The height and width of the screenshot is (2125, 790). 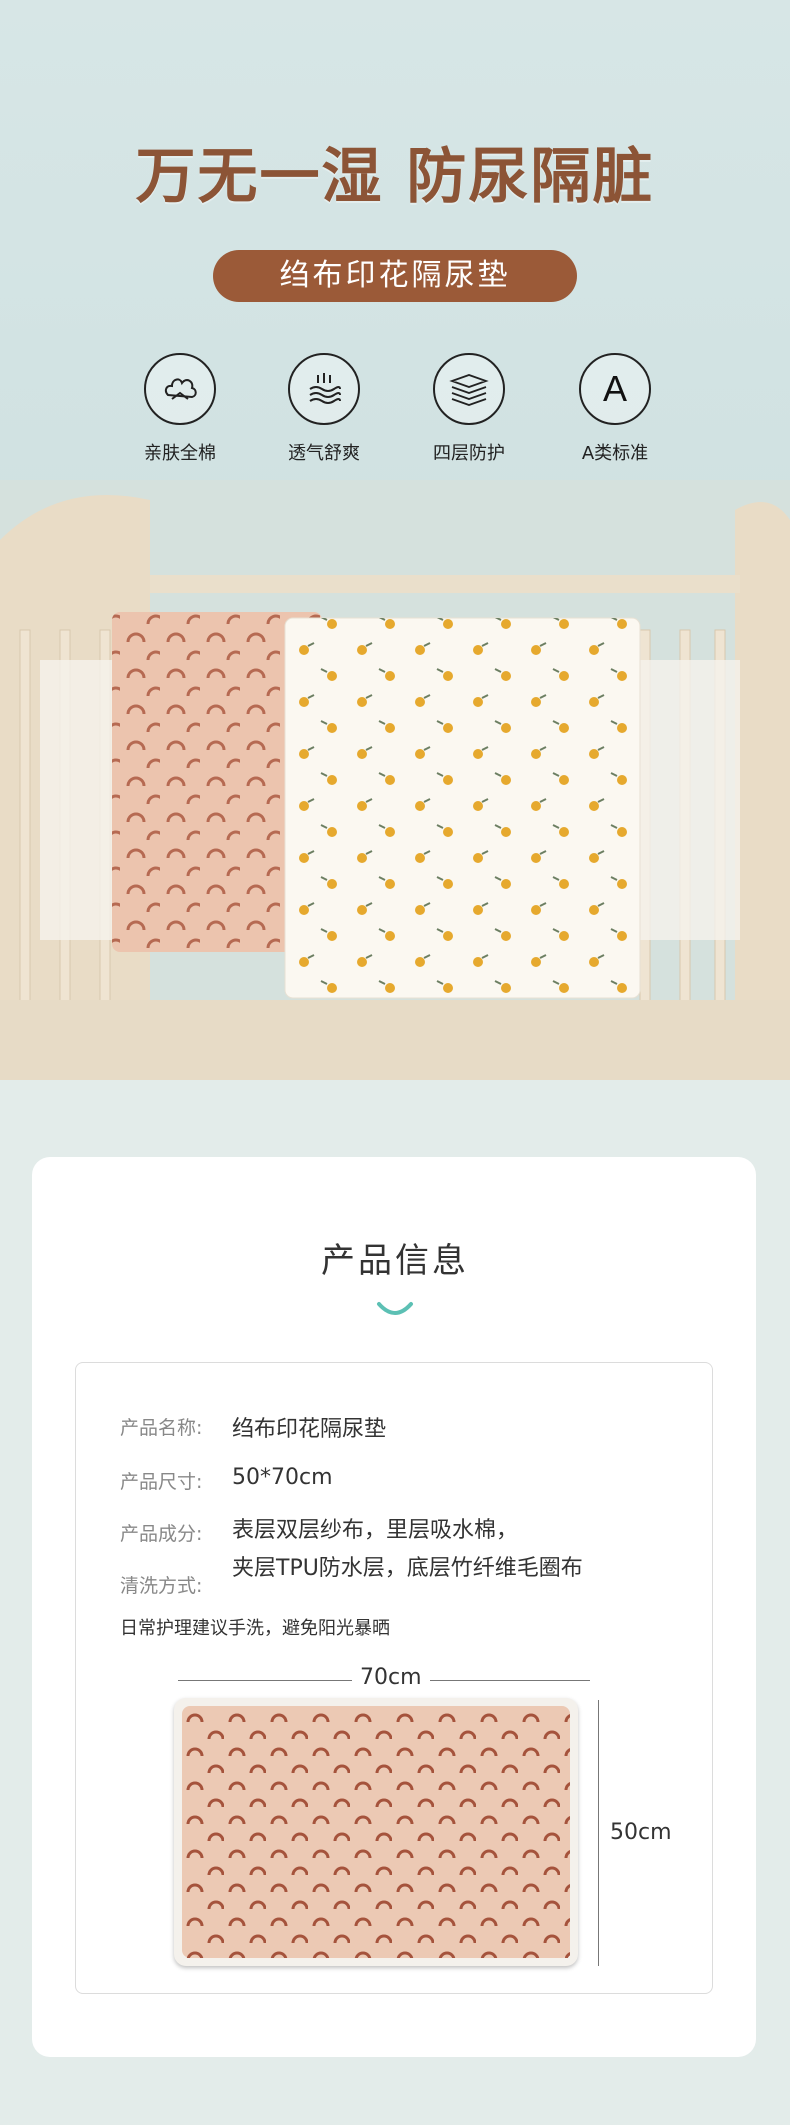 I want to click on rainbow-pattern, so click(x=376, y=1832).